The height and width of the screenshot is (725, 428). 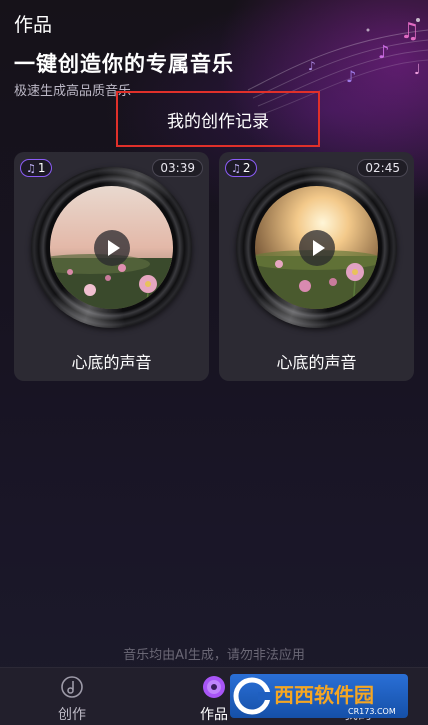 I want to click on hero-subline: 极速生成高品质音乐, so click(x=73, y=91).